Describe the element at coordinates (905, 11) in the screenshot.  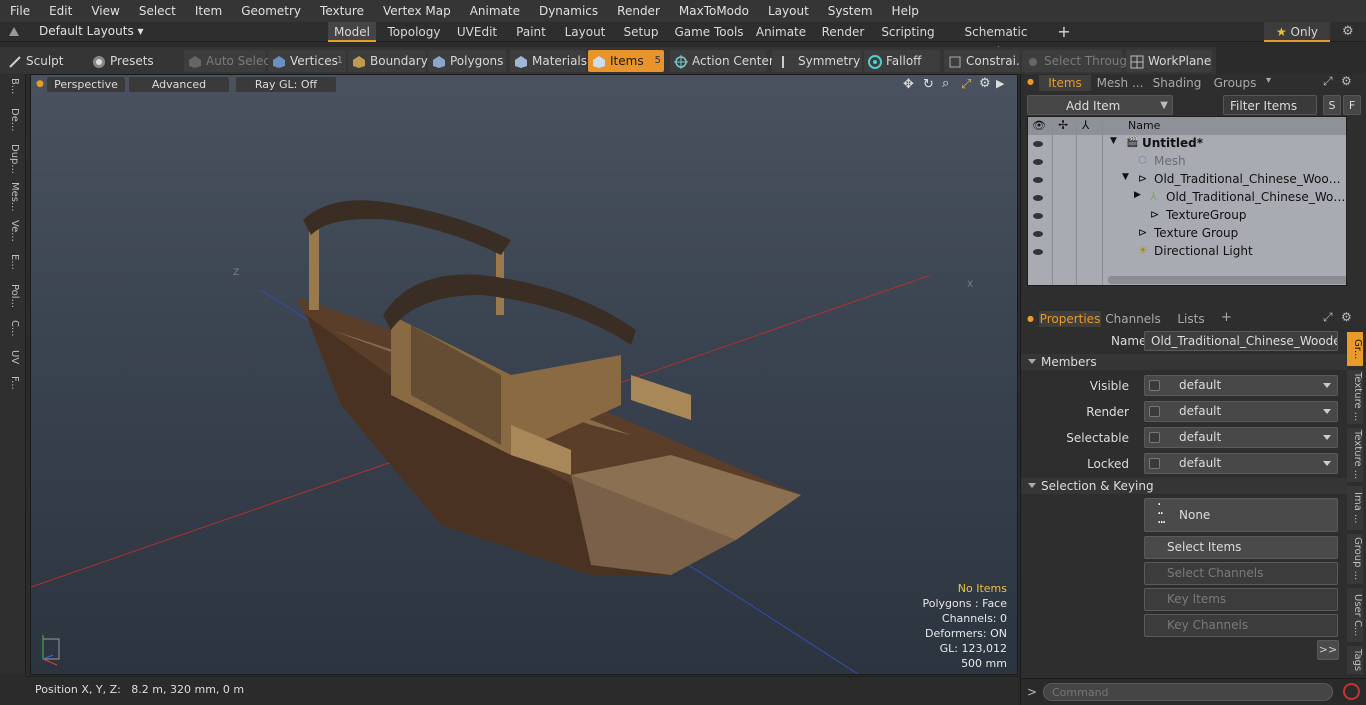
I see `menu-help: Help` at that location.